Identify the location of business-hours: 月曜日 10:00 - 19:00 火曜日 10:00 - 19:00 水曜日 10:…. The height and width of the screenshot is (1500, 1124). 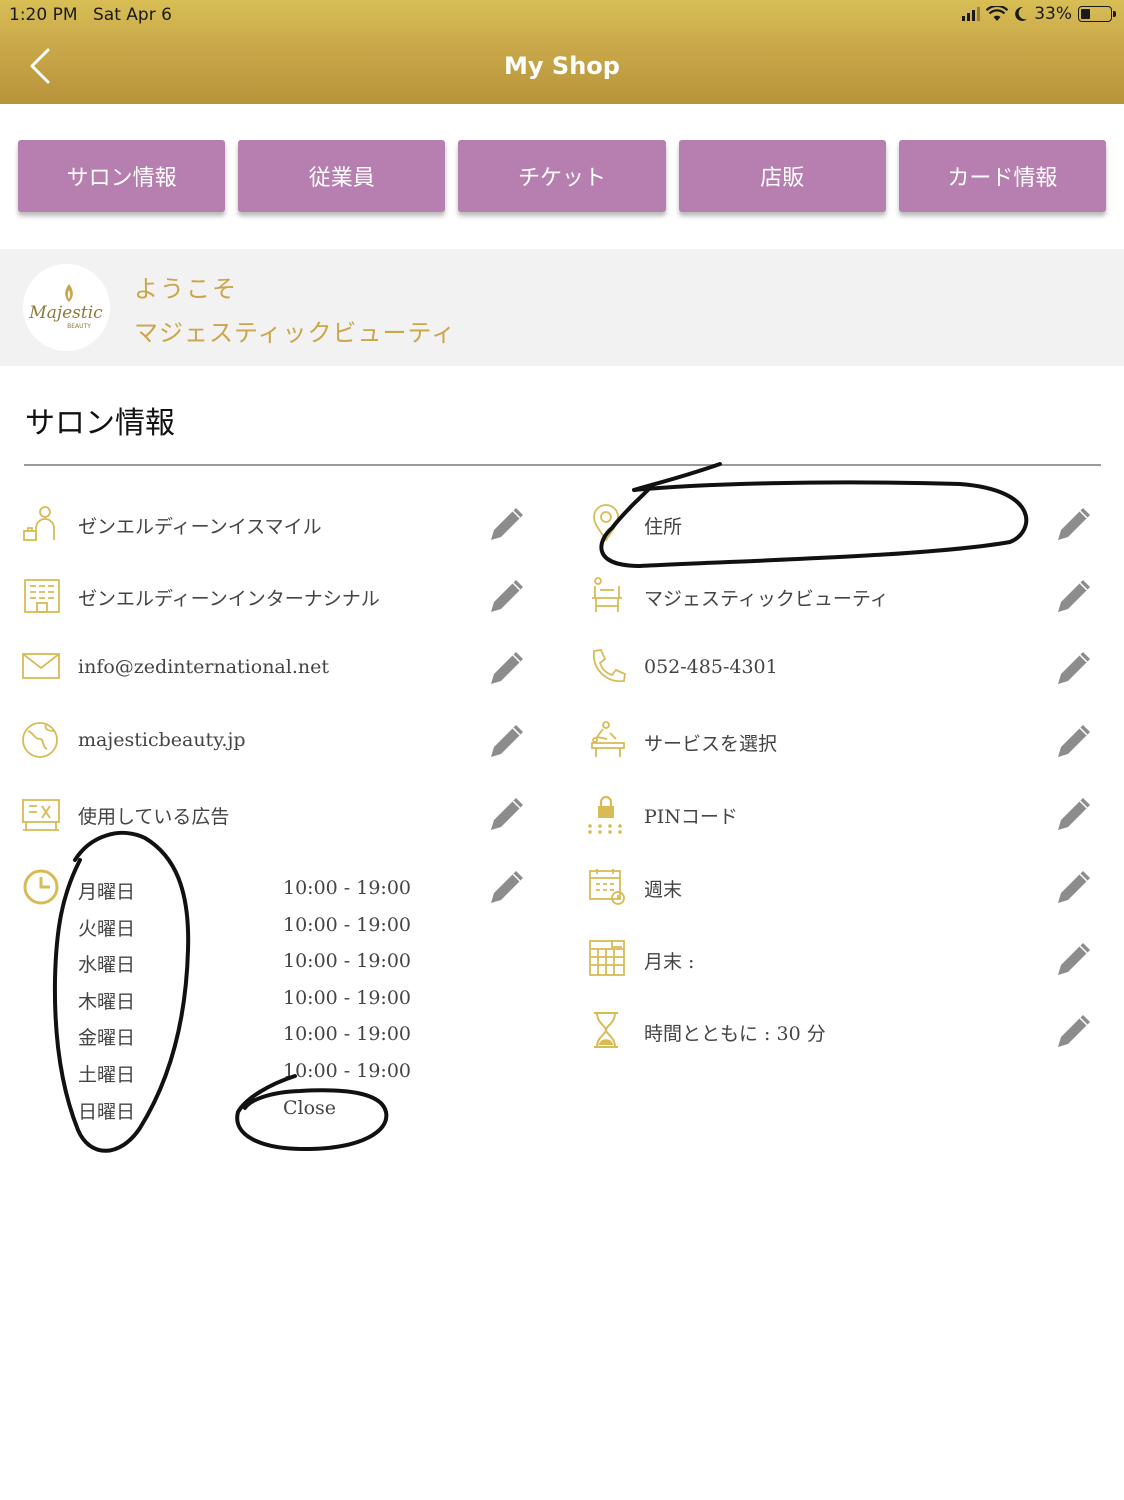
(258, 1005).